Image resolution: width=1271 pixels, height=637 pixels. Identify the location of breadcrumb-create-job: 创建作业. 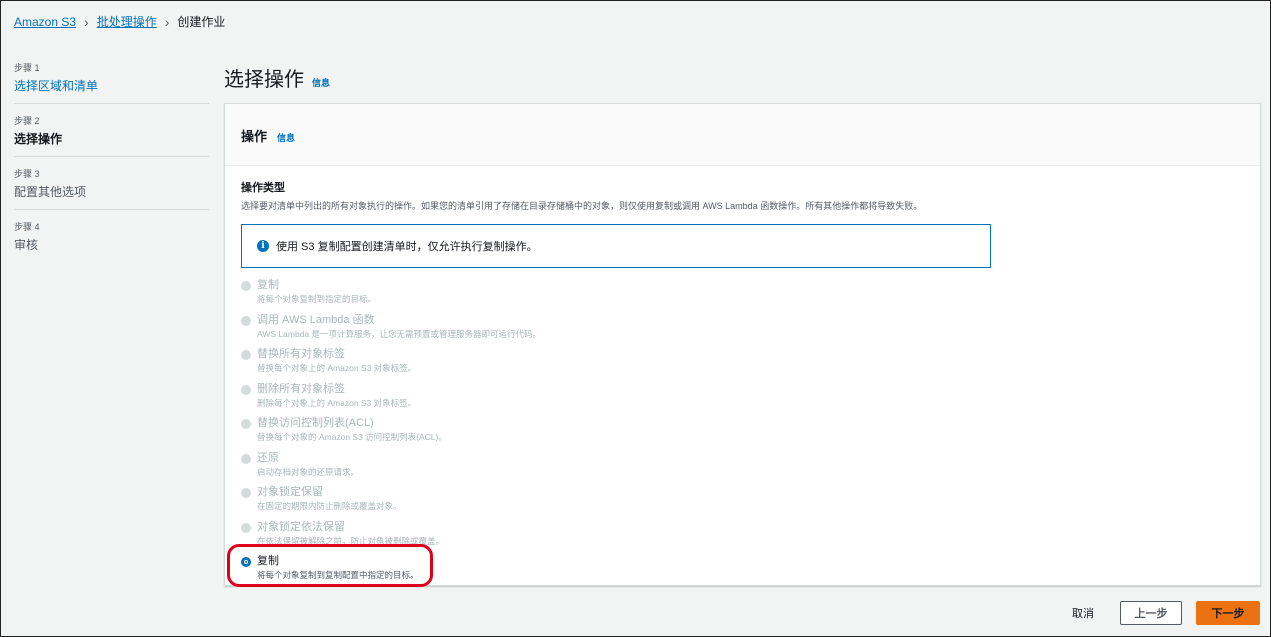
(201, 22).